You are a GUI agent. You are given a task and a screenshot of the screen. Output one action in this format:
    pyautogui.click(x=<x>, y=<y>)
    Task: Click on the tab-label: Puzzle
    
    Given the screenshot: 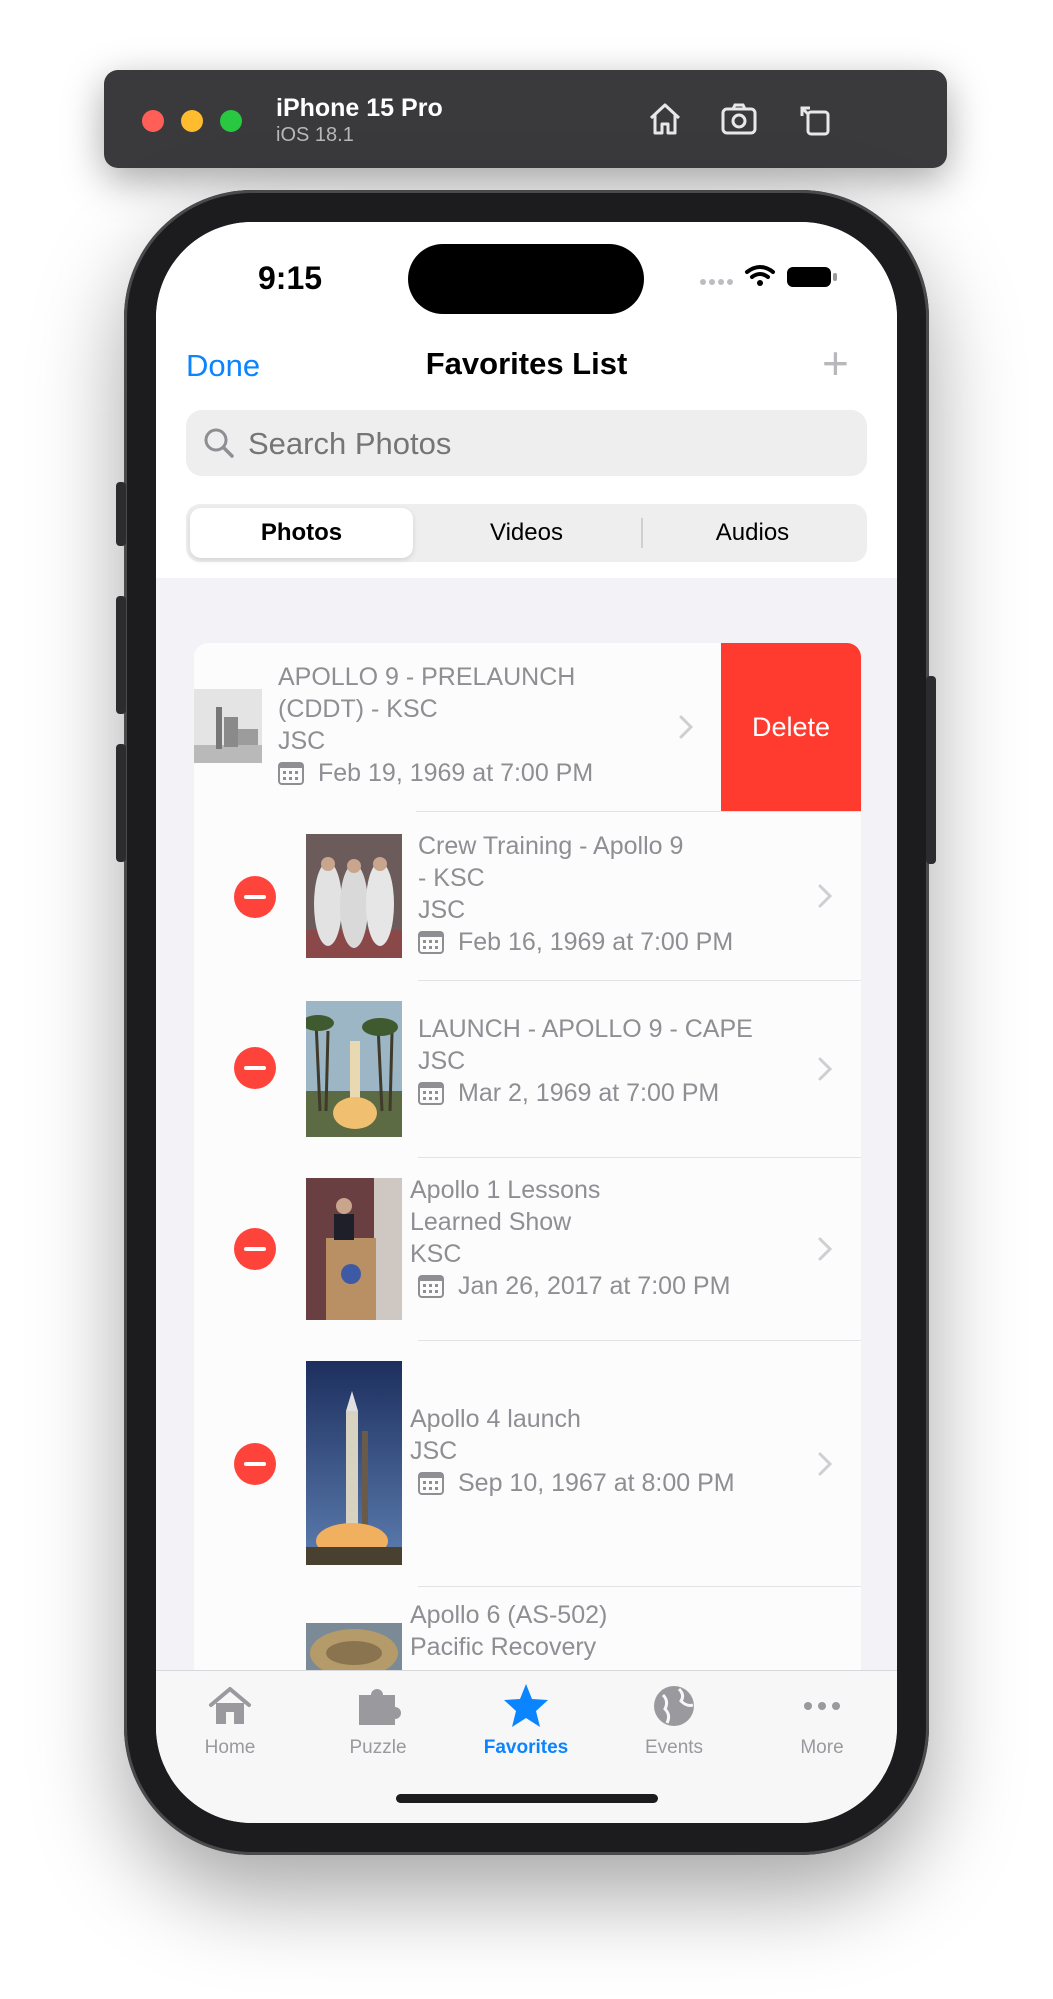 What is the action you would take?
    pyautogui.click(x=378, y=1747)
    